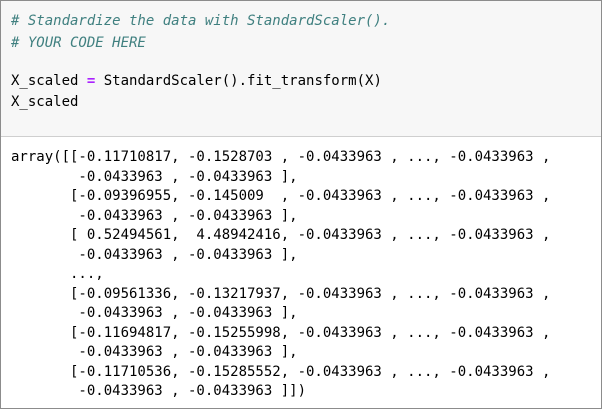 The width and height of the screenshot is (602, 409). Describe the element at coordinates (78, 43) in the screenshot. I see `code-comment-your-code-here: # YOUR CODE HERE` at that location.